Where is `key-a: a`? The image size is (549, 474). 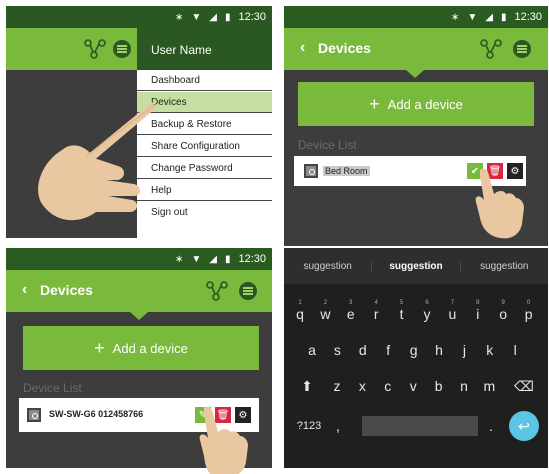 key-a: a is located at coordinates (312, 350).